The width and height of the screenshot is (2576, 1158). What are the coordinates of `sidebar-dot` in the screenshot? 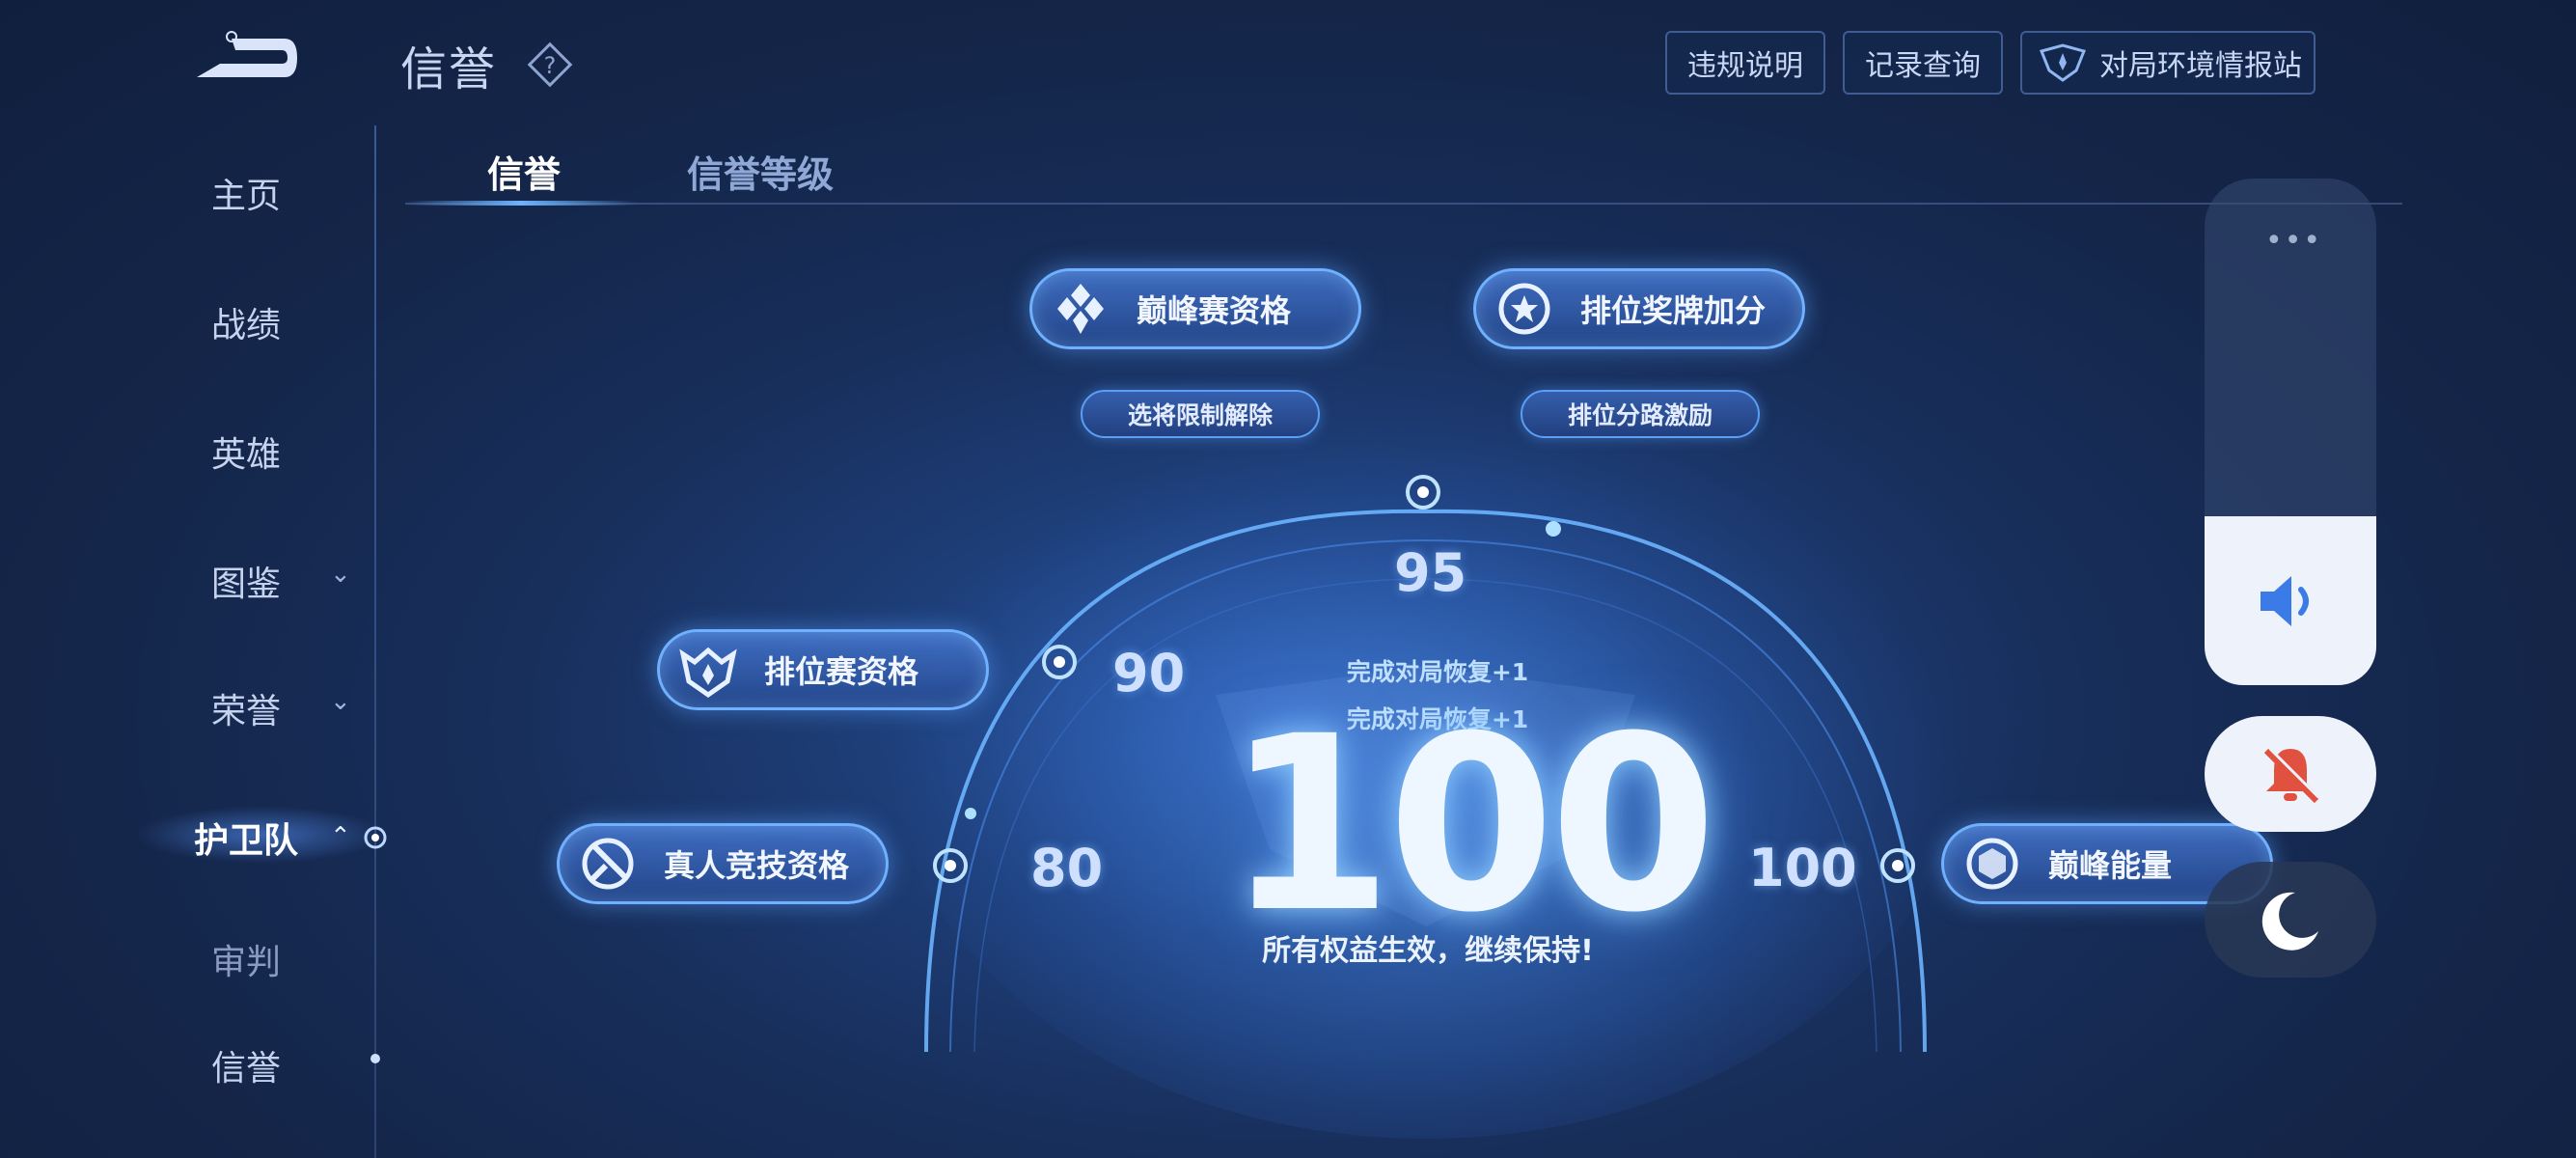 It's located at (375, 1058).